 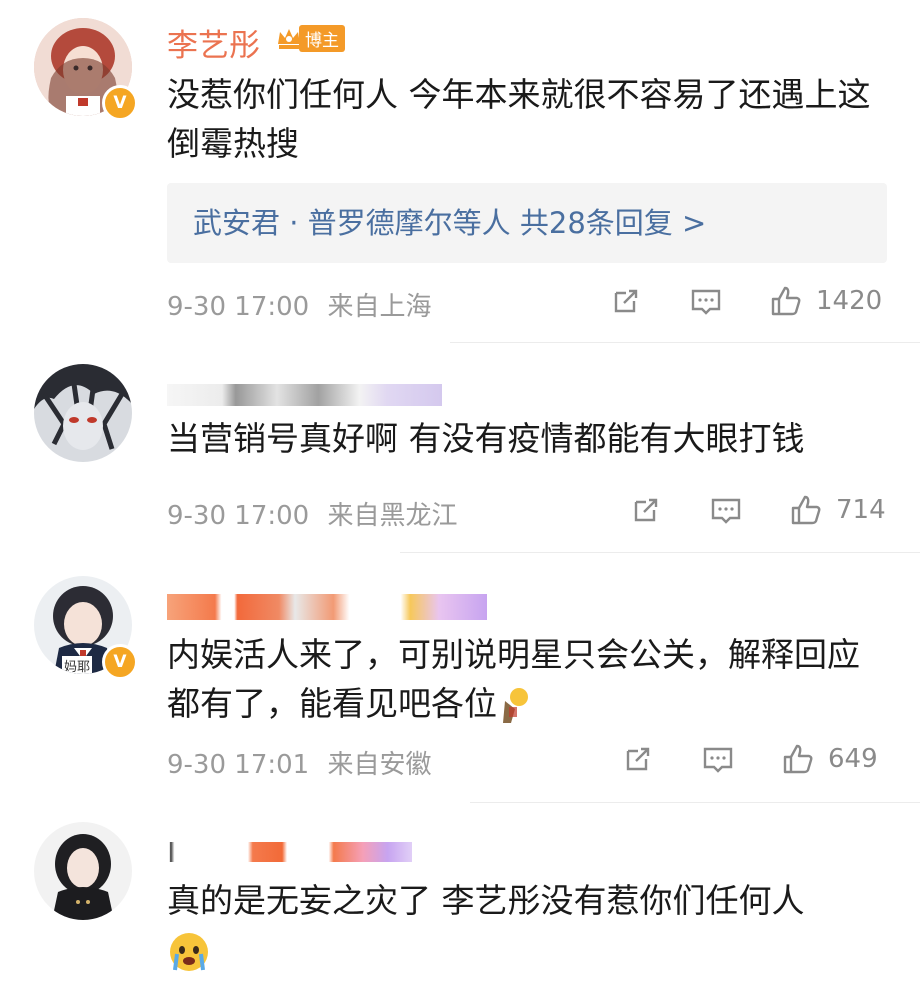 I want to click on comment-actions: 714, so click(x=757, y=510).